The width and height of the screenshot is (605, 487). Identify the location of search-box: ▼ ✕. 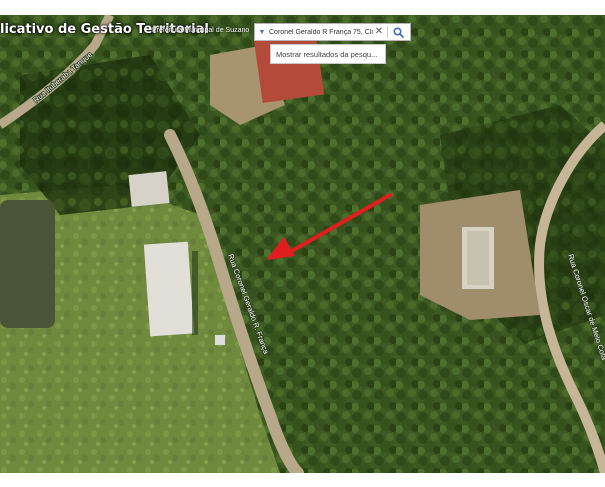
(332, 32).